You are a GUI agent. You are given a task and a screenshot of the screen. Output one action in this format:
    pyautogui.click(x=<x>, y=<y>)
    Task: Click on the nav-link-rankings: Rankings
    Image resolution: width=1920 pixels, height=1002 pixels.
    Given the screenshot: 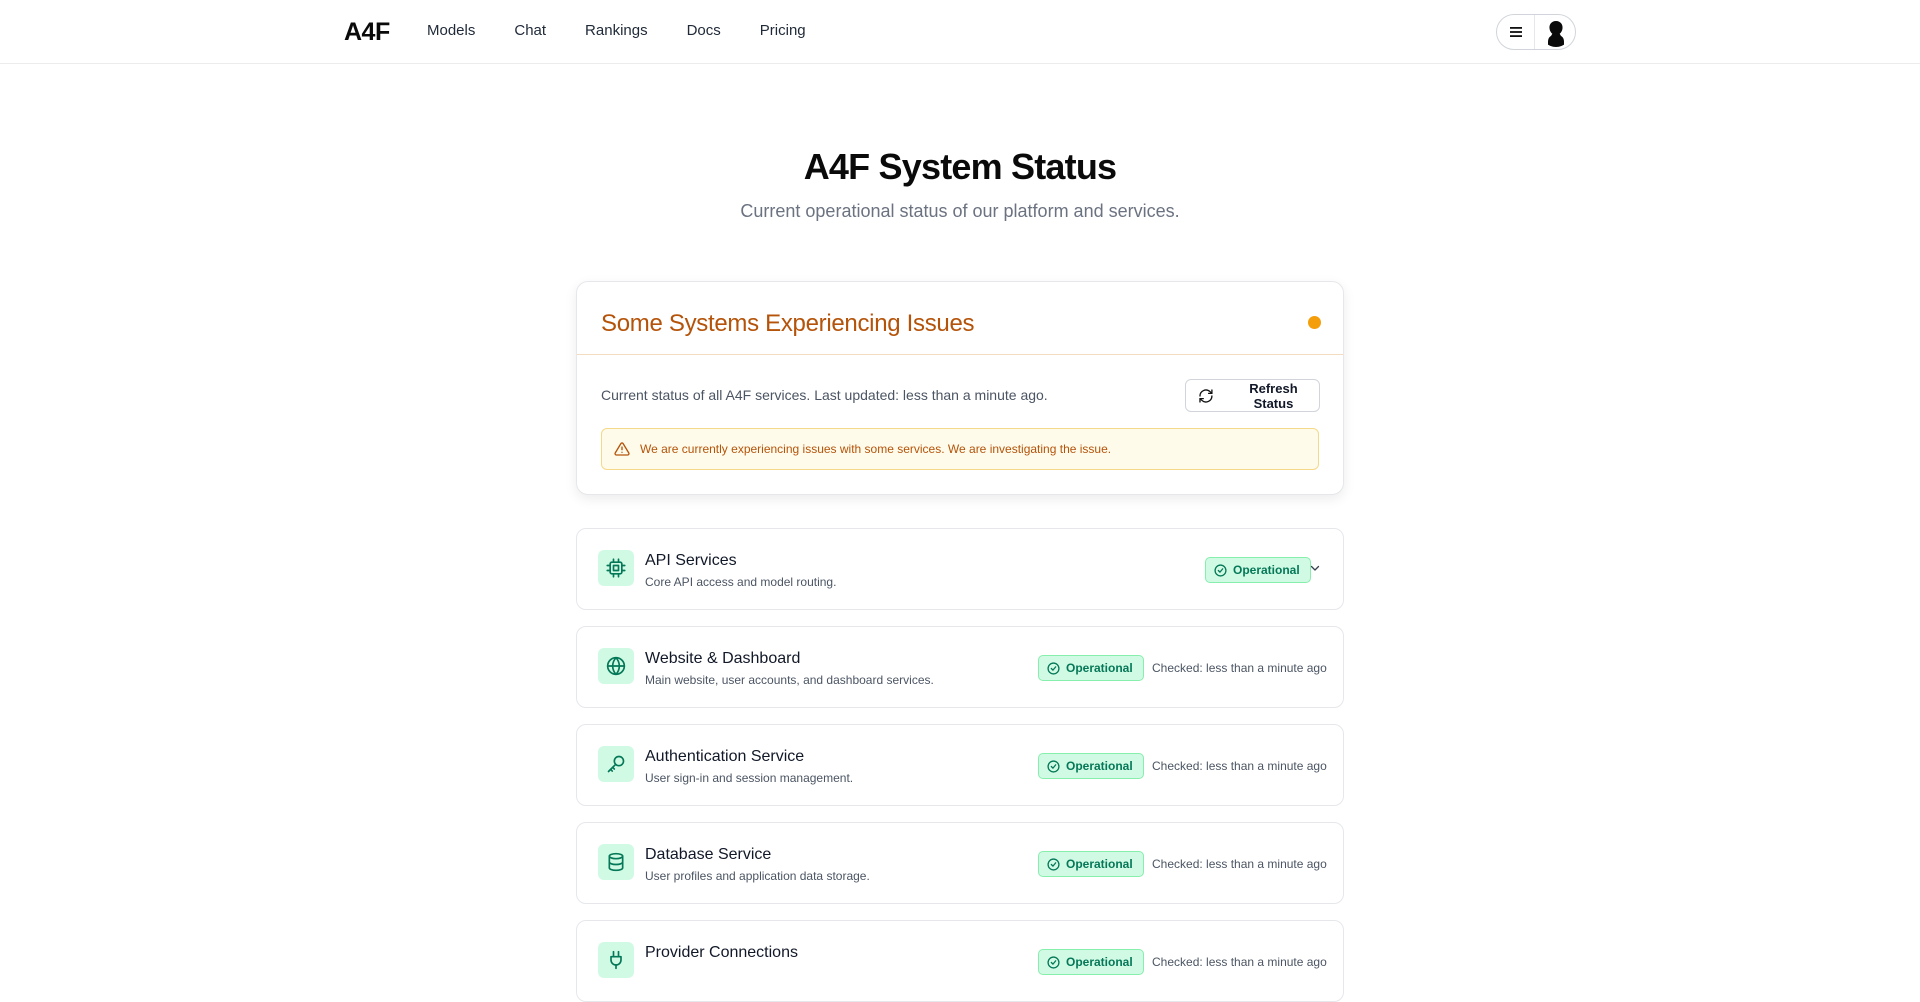 What is the action you would take?
    pyautogui.click(x=616, y=30)
    